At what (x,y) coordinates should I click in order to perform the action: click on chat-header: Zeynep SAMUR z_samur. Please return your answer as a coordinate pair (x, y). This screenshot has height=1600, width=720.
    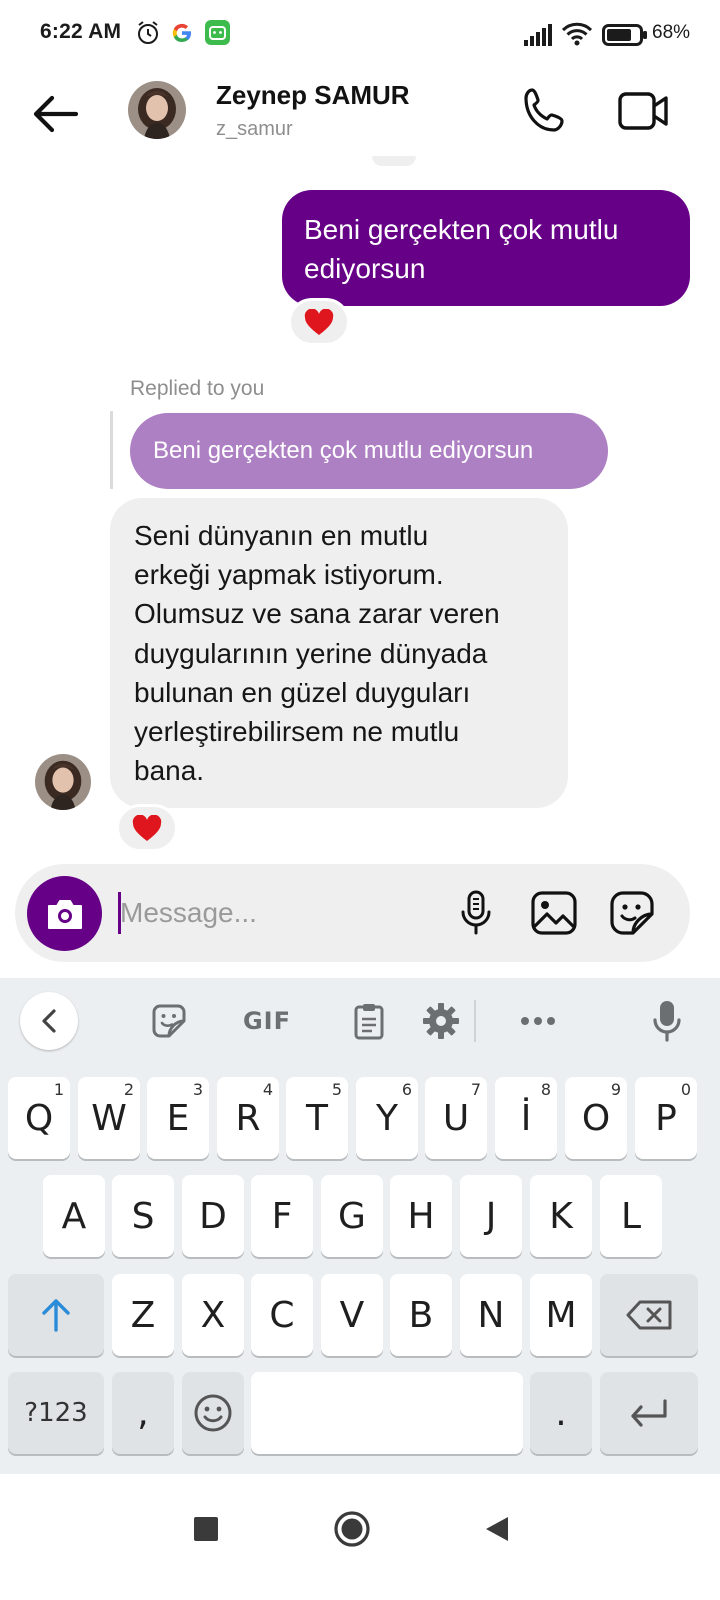
    Looking at the image, I should click on (360, 115).